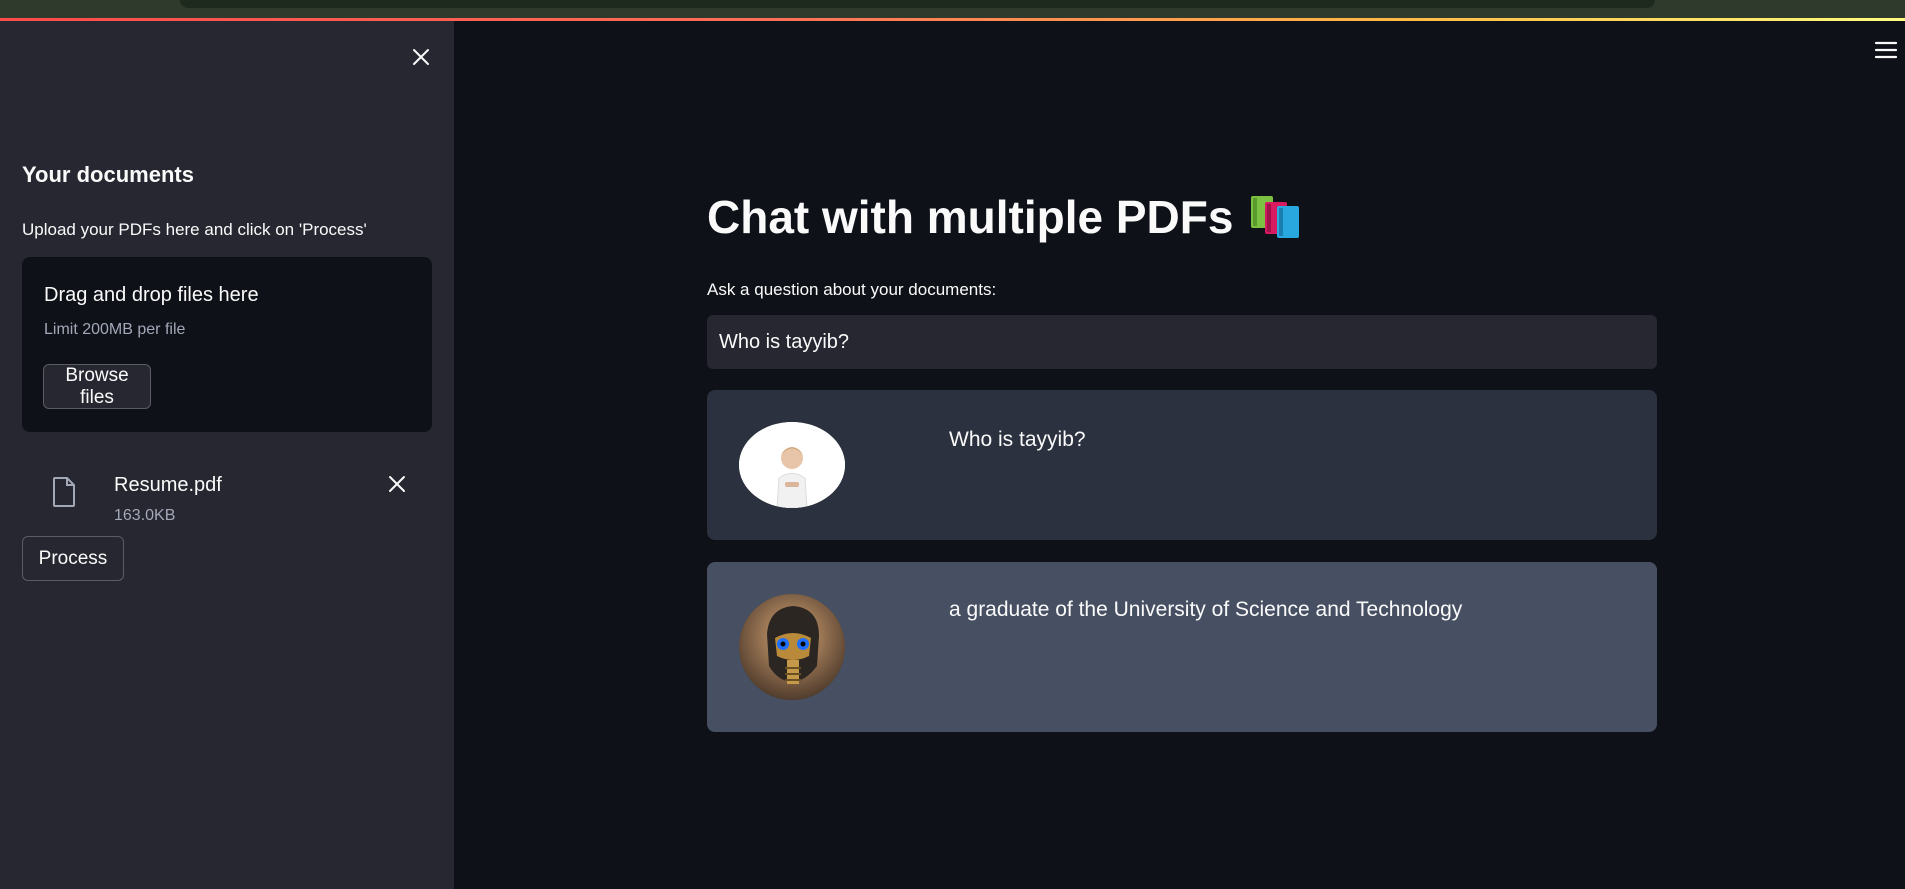 The height and width of the screenshot is (889, 1905). Describe the element at coordinates (151, 295) in the screenshot. I see `dropzone-text: Drag and drop files here` at that location.